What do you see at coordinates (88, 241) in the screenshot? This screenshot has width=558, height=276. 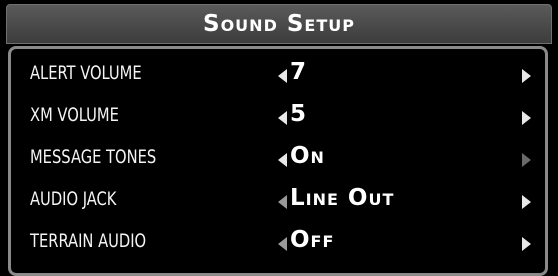 I see `setting-label: TERRAIN AUDIO` at bounding box center [88, 241].